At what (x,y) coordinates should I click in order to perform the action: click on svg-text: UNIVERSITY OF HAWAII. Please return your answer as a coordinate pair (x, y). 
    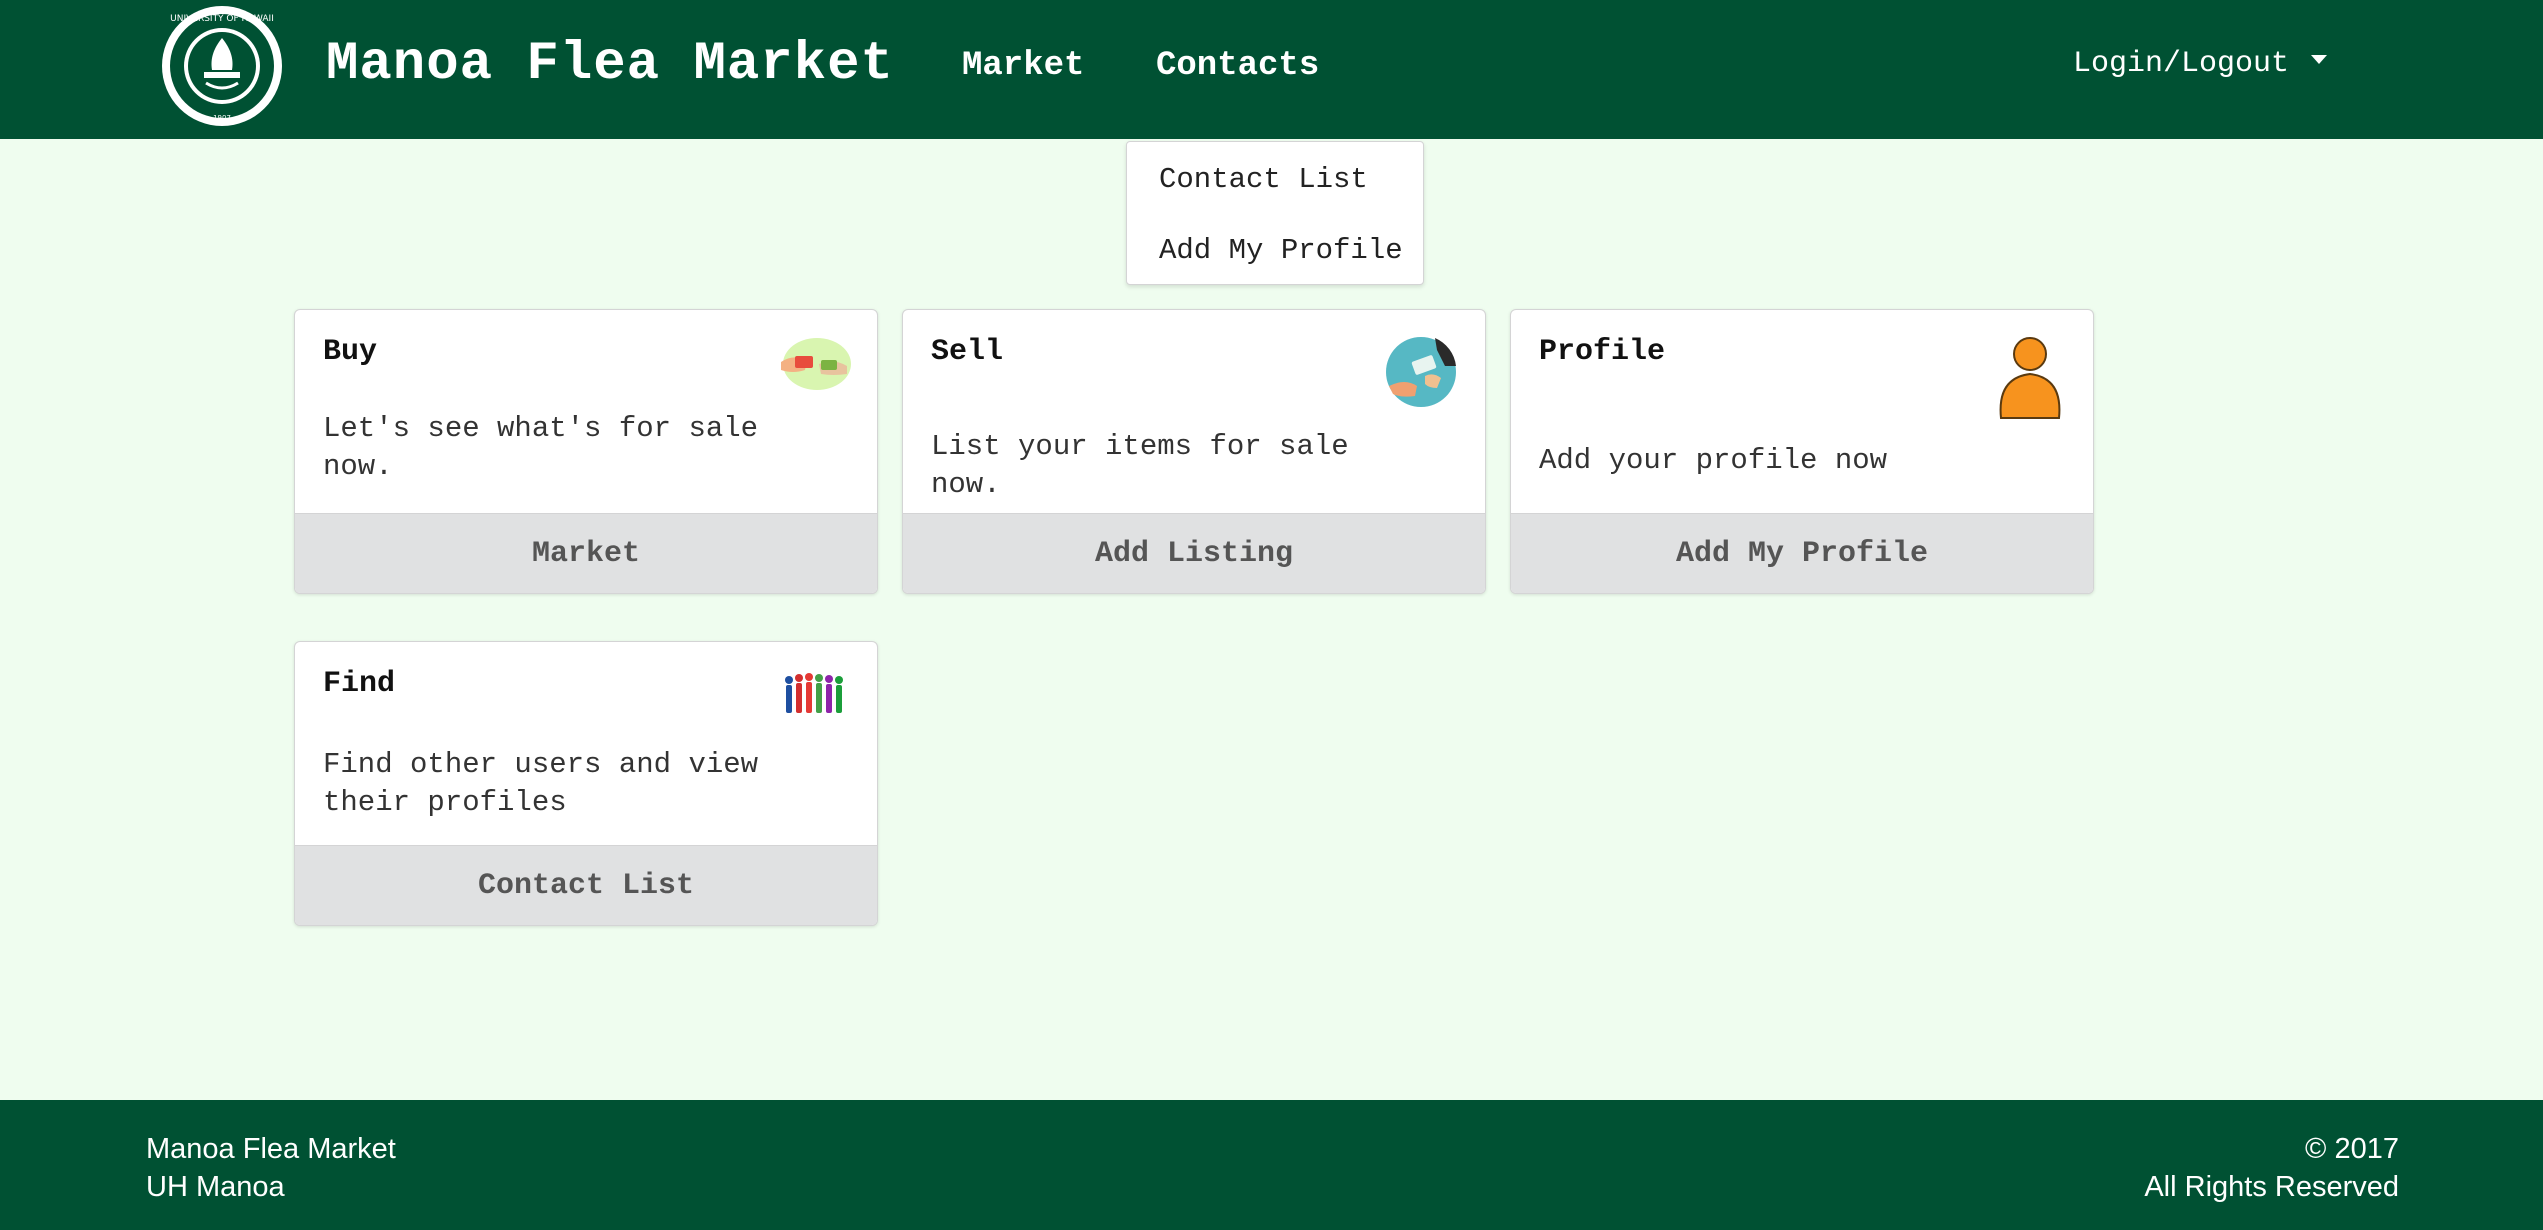
    Looking at the image, I should click on (222, 19).